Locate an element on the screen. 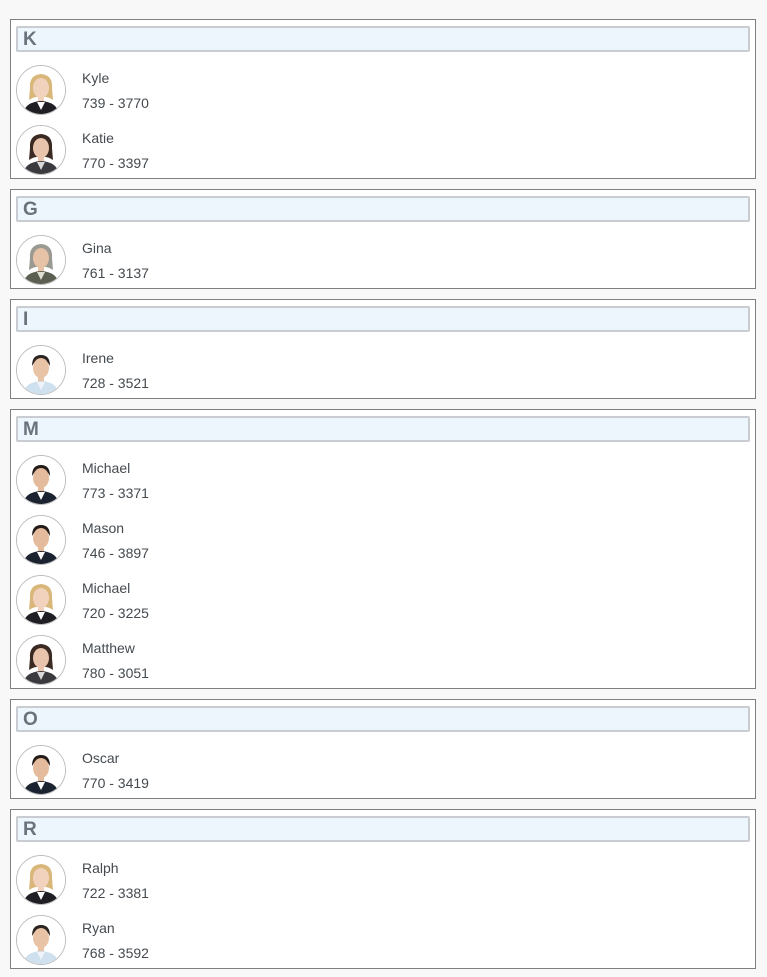  contact-item: Michael 720 - 3225 is located at coordinates (376, 600).